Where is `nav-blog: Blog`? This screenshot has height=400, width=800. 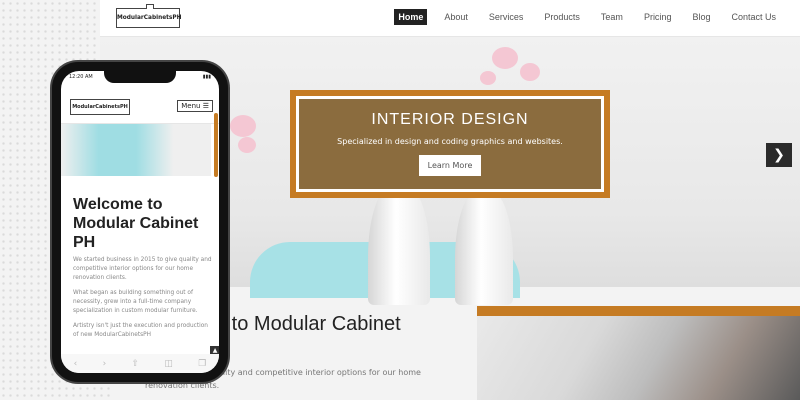
nav-blog: Blog is located at coordinates (701, 17).